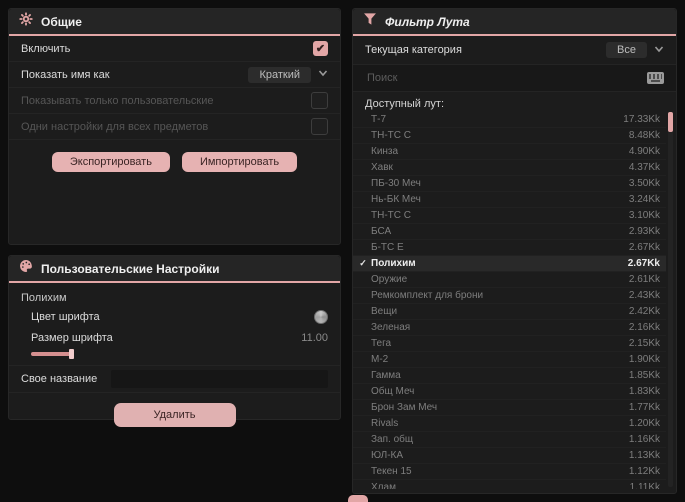  I want to click on loot-row: ✓ ПБ-30 Меч 3.50Kk, so click(509, 184).